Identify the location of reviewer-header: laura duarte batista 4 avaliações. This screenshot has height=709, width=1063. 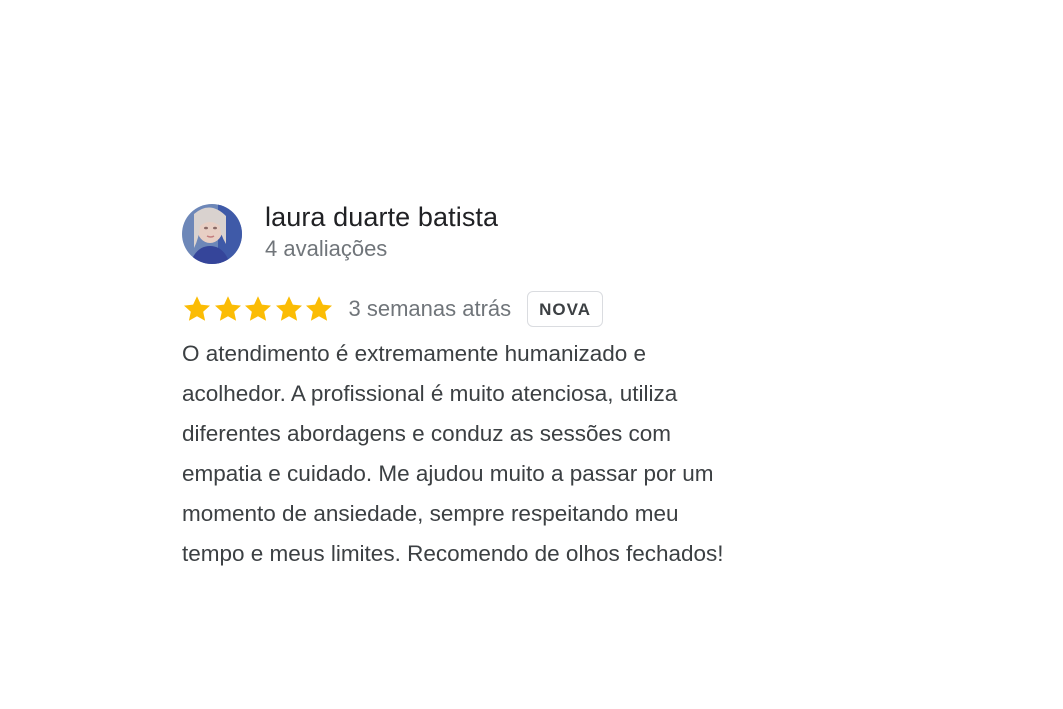
(532, 232).